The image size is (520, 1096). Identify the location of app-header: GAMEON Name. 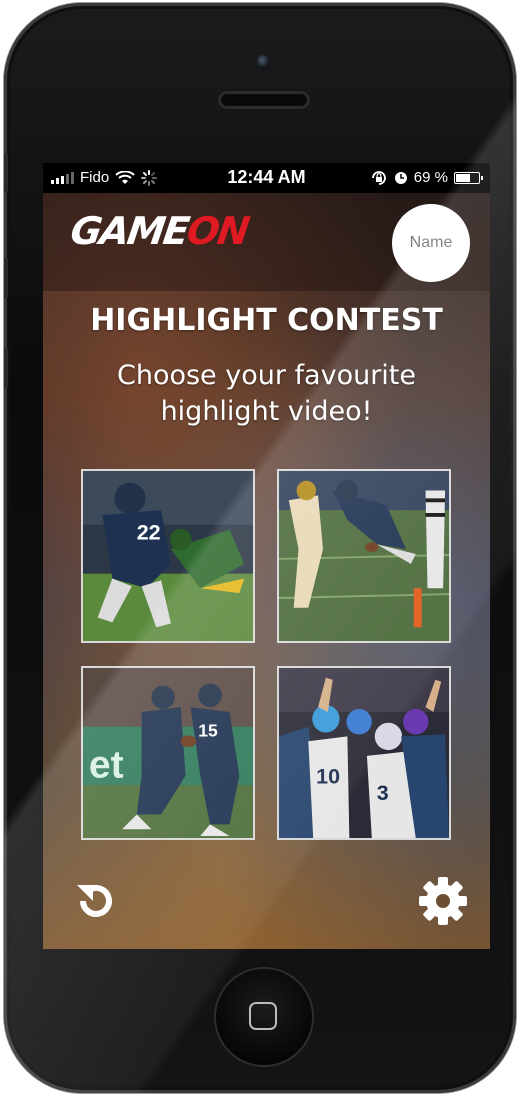
(266, 242).